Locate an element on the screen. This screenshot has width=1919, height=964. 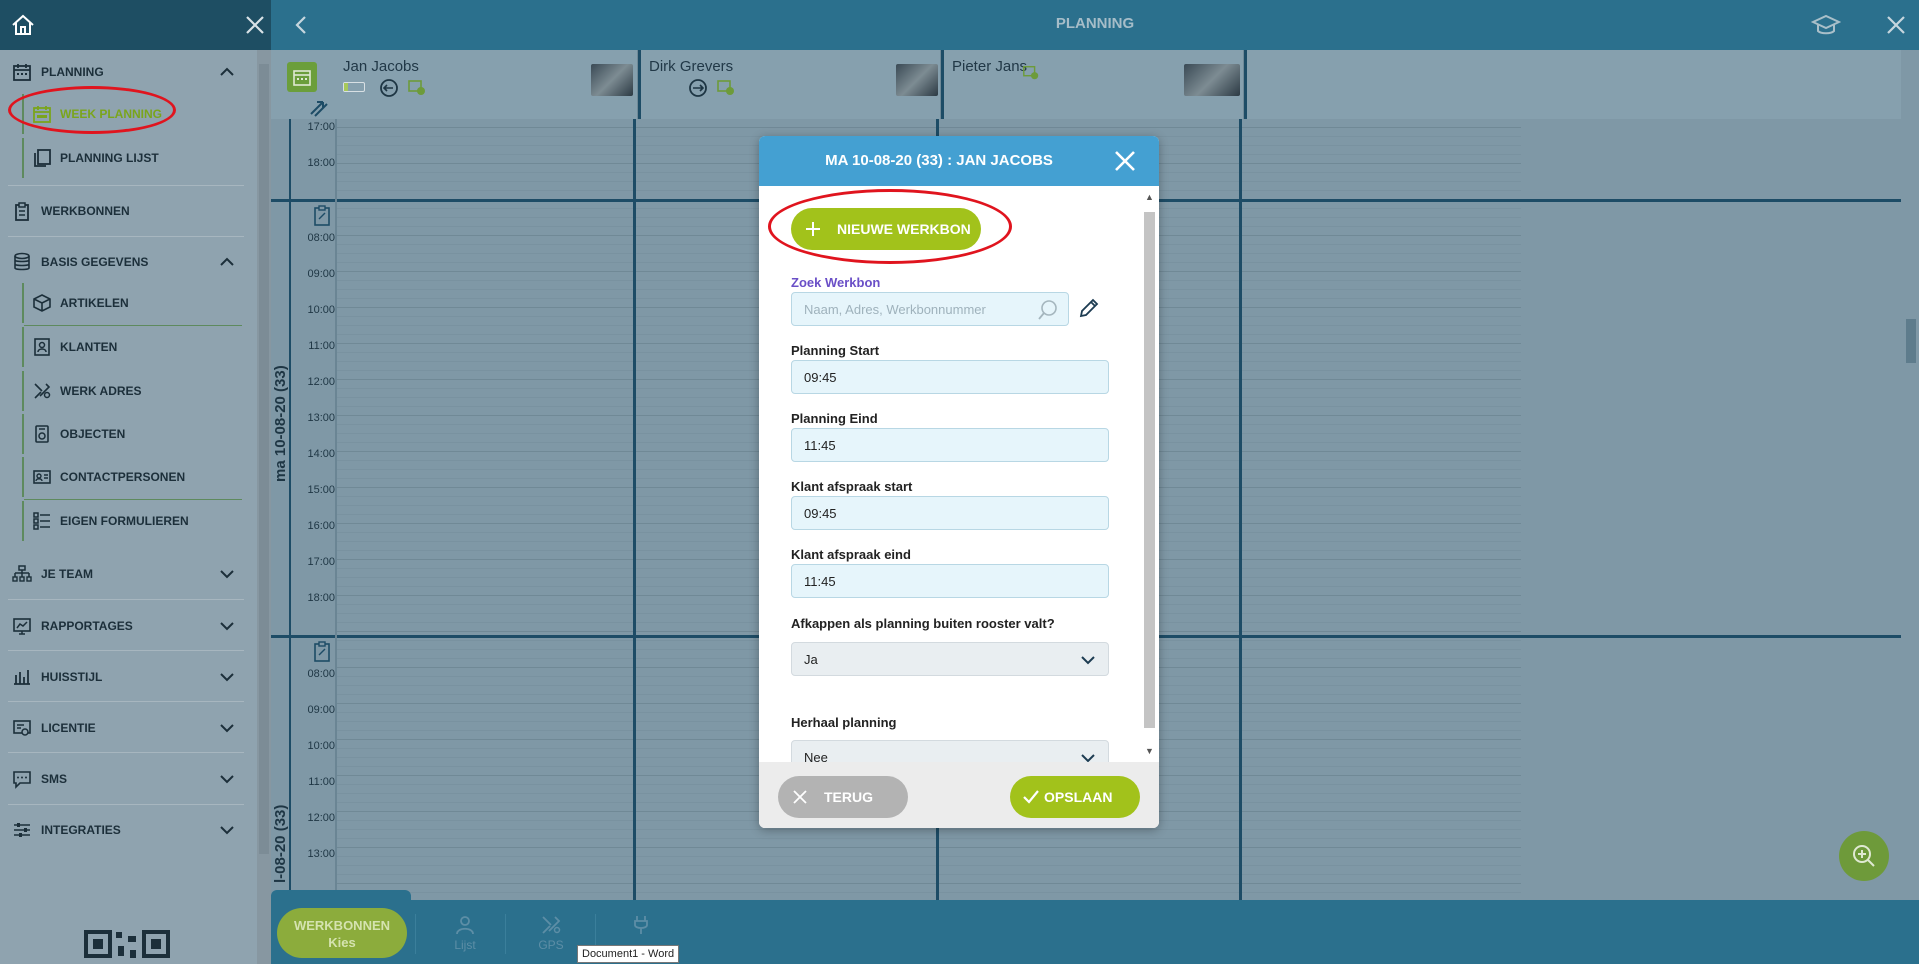
button-sublabel: Kies is located at coordinates (342, 942).